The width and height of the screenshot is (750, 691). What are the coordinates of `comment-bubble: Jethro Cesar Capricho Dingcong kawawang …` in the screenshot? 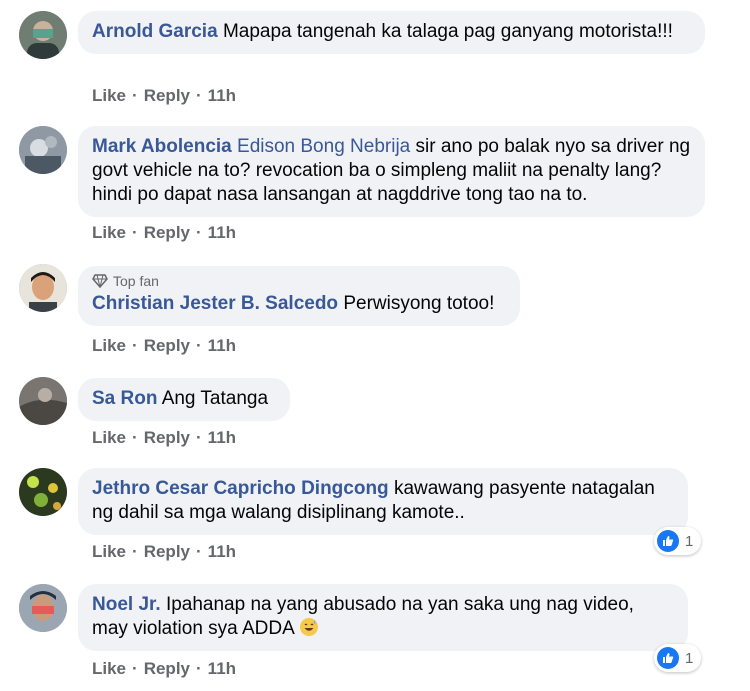 It's located at (383, 501).